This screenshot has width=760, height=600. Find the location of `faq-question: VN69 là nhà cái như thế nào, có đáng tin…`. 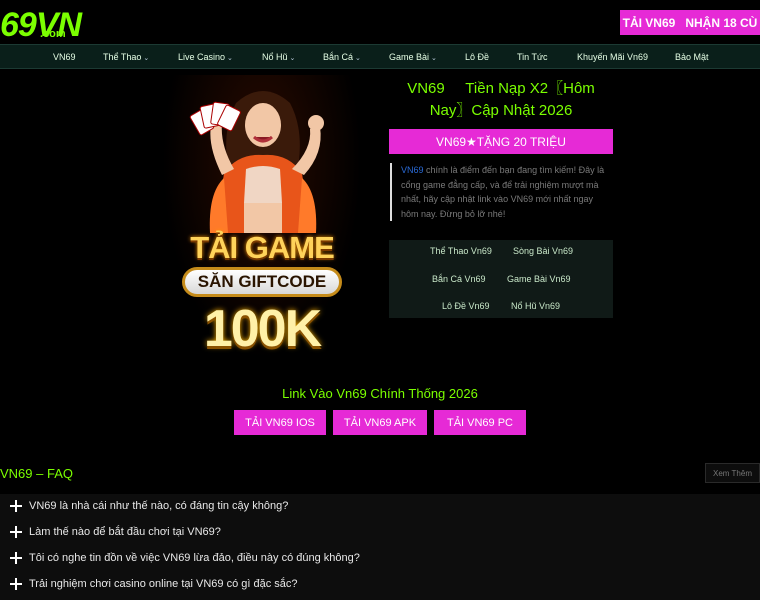

faq-question: VN69 là nhà cái như thế nào, có đáng tin… is located at coordinates (159, 506).